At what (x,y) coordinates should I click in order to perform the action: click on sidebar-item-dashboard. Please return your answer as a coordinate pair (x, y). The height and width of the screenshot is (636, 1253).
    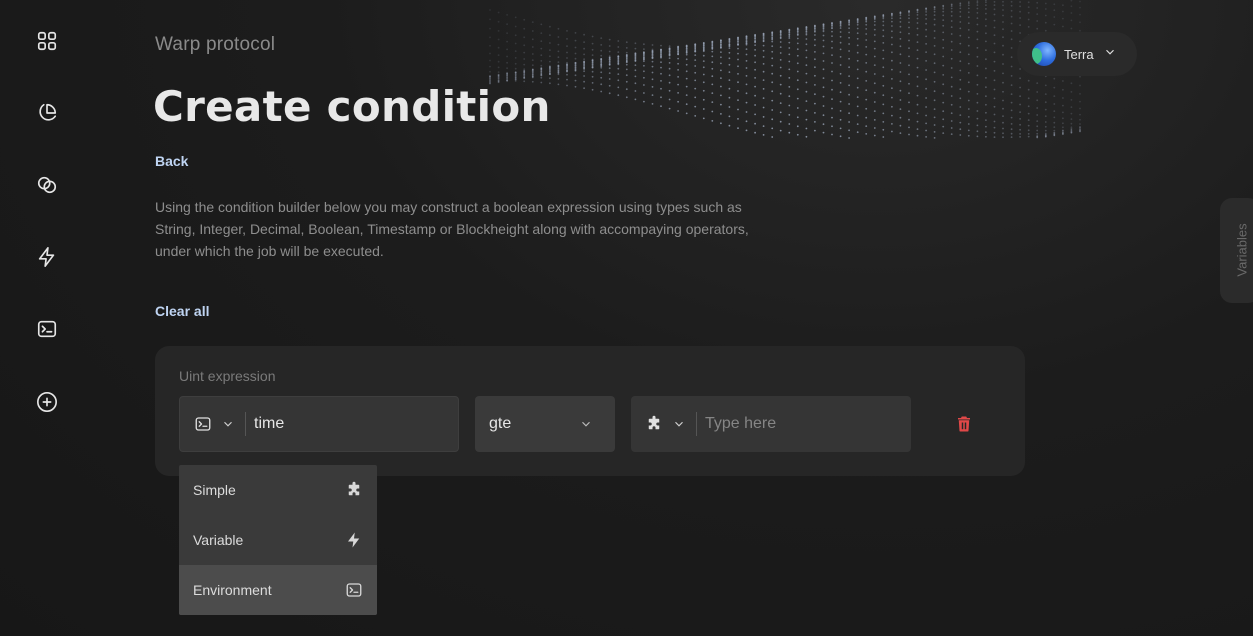
    Looking at the image, I should click on (47, 41).